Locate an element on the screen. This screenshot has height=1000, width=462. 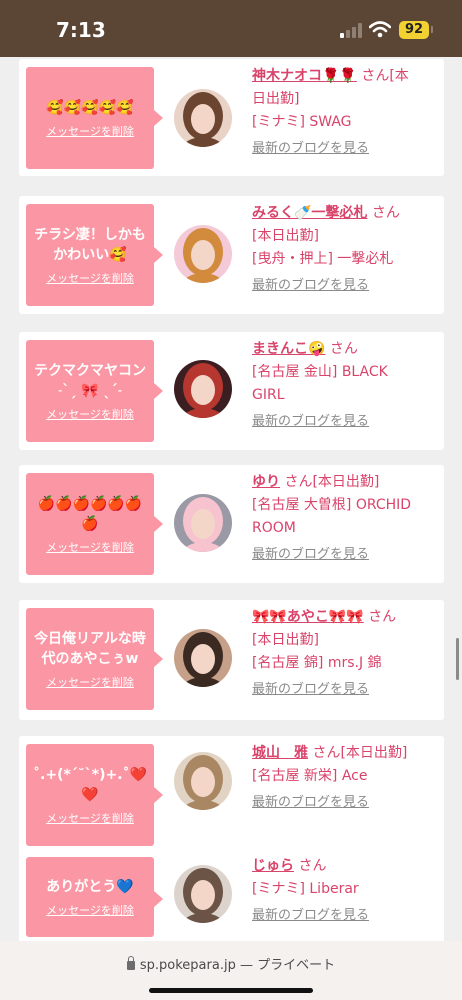
cast-detail: 日出勤] is located at coordinates (276, 99).